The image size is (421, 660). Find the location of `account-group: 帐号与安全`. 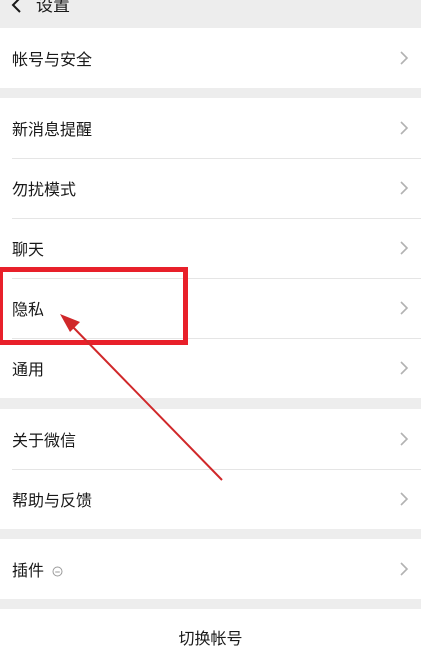

account-group: 帐号与安全 is located at coordinates (210, 58).